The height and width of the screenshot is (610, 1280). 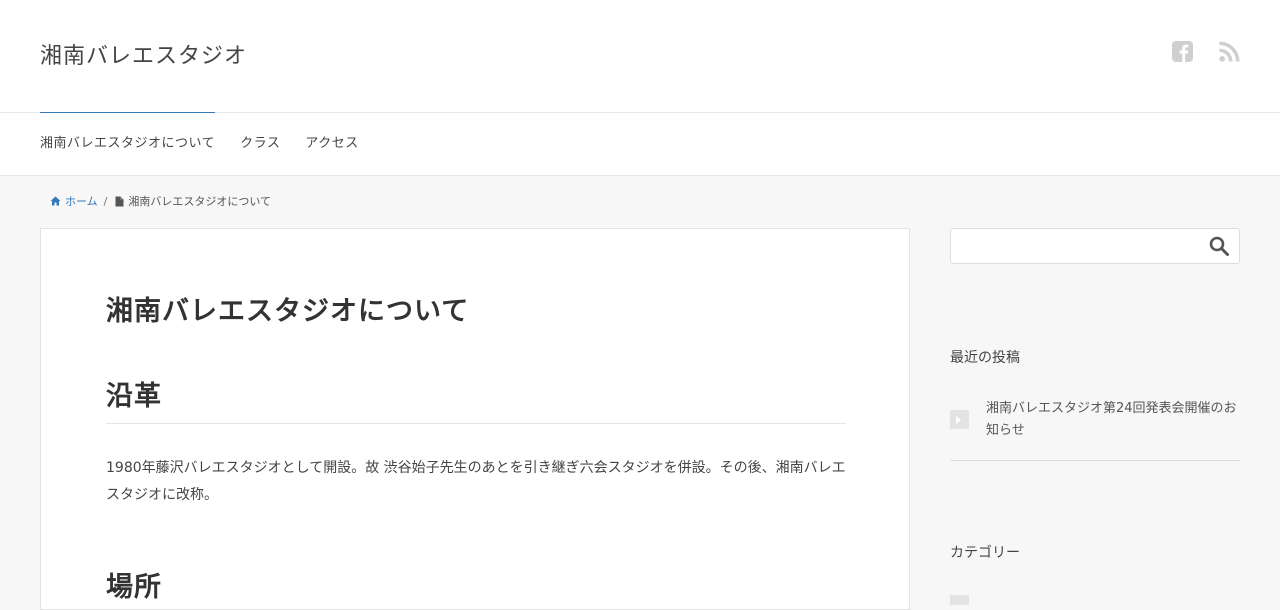 I want to click on section-heading-history: 沿革, so click(x=134, y=396).